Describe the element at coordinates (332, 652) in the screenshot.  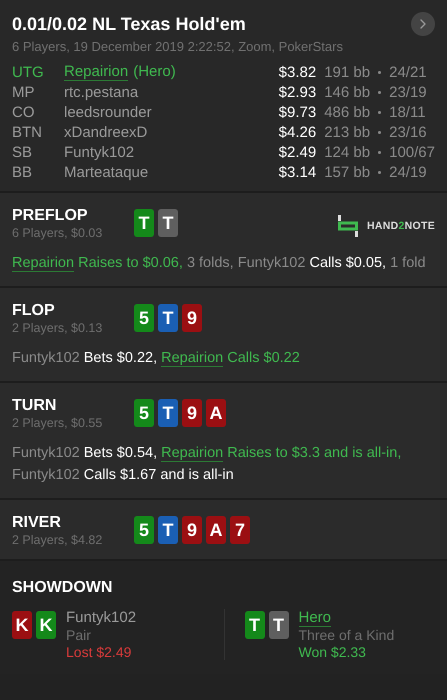
I see `hand-result: Won $2.33` at that location.